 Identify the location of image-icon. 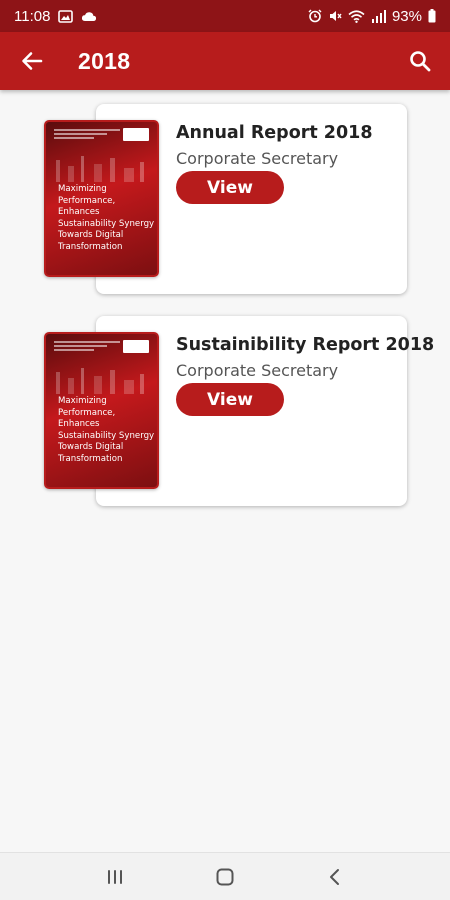
(66, 16).